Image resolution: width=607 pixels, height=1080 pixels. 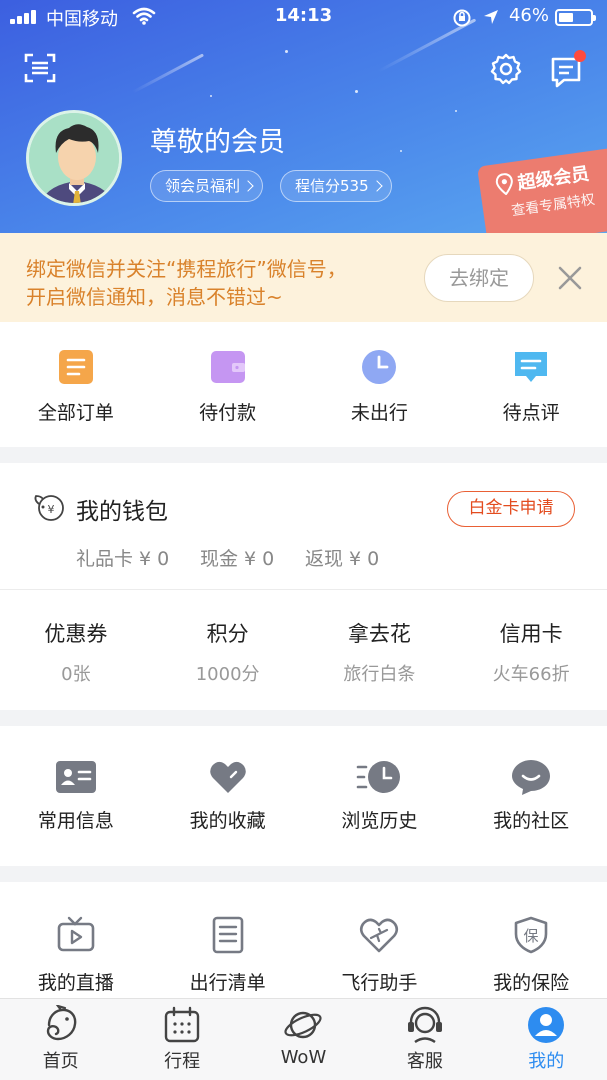 I want to click on gift-card-balance: 礼品卡 ¥ 0, so click(x=122, y=557).